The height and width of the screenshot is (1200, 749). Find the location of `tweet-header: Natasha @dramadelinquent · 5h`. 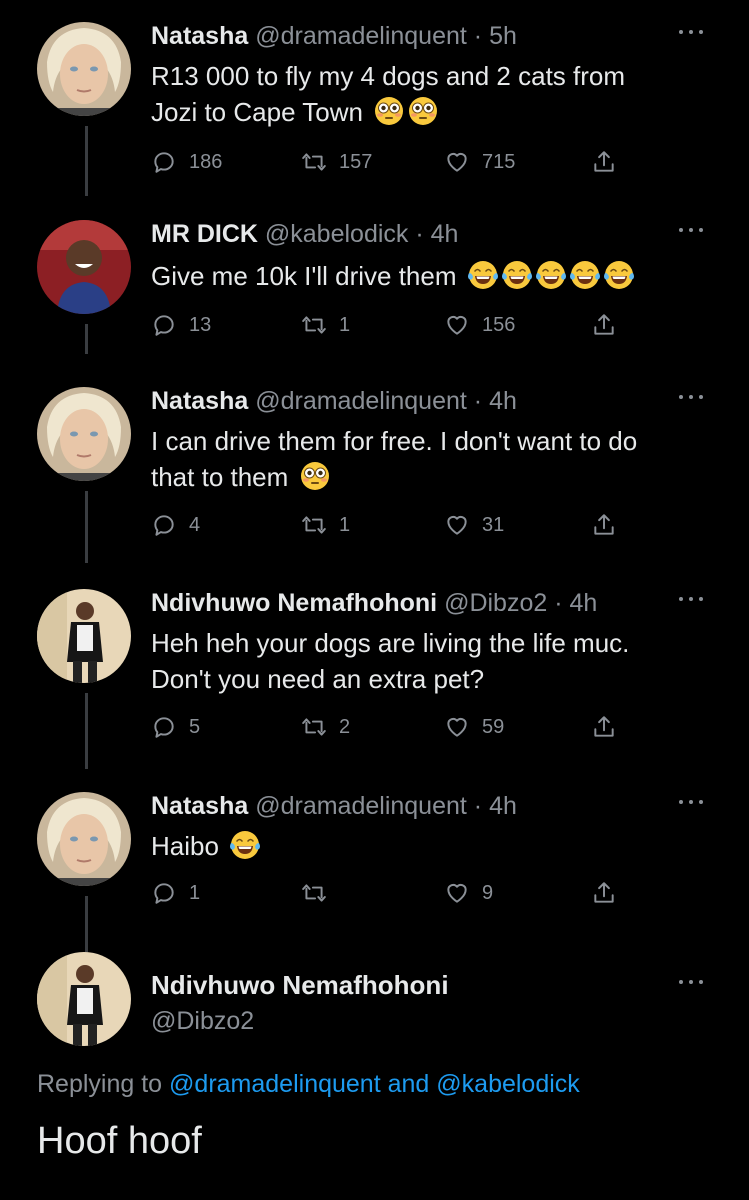

tweet-header: Natasha @dramadelinquent · 5h is located at coordinates (334, 36).